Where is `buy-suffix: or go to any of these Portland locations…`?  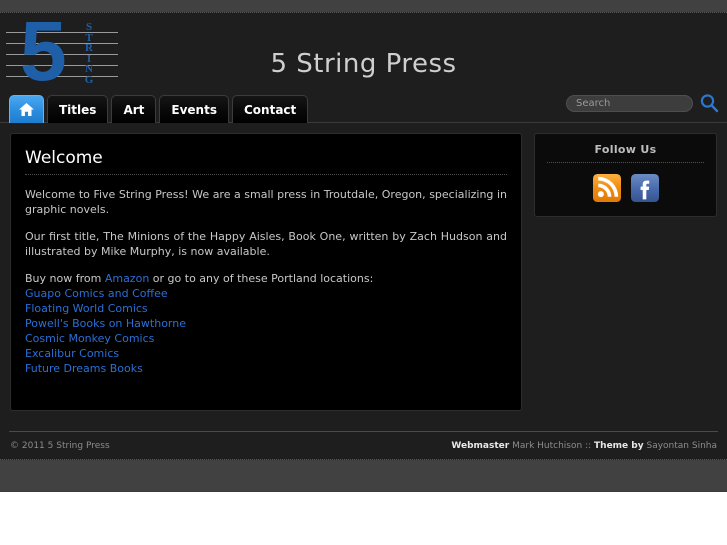
buy-suffix: or go to any of these Portland locations… is located at coordinates (261, 278).